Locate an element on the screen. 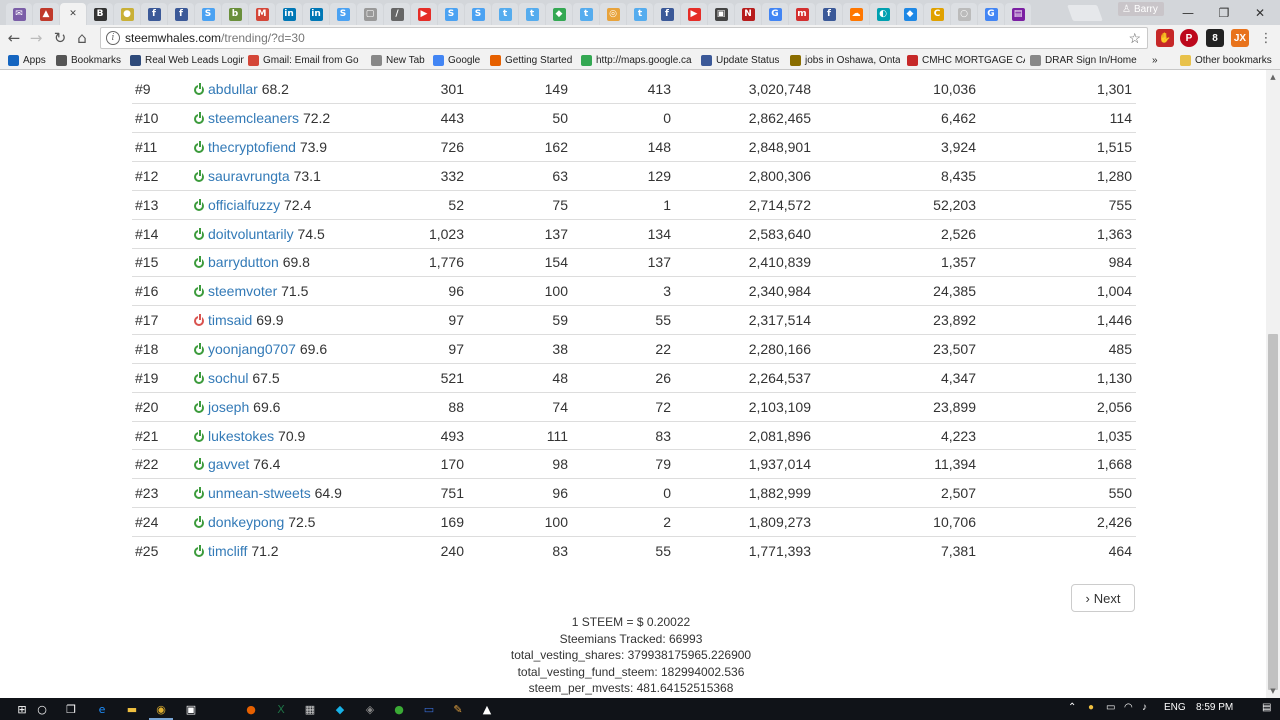 The height and width of the screenshot is (720, 1280). pinterest-extension-icon: P is located at coordinates (1189, 38).